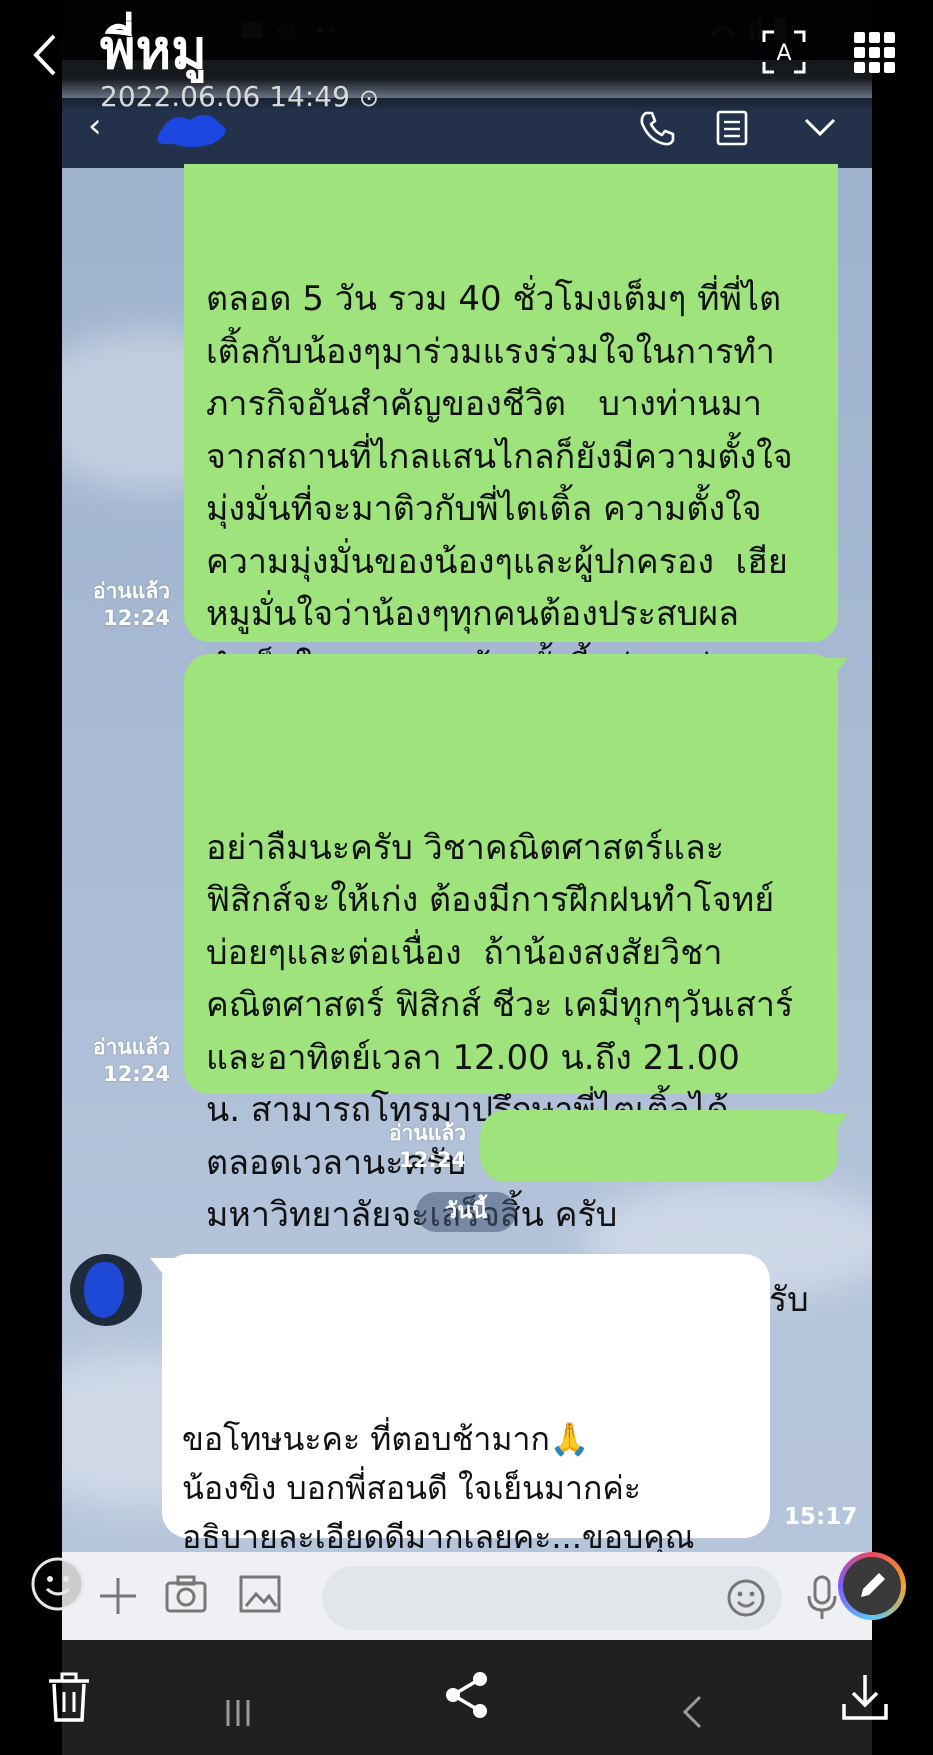  I want to click on grid-menu-icon, so click(875, 53).